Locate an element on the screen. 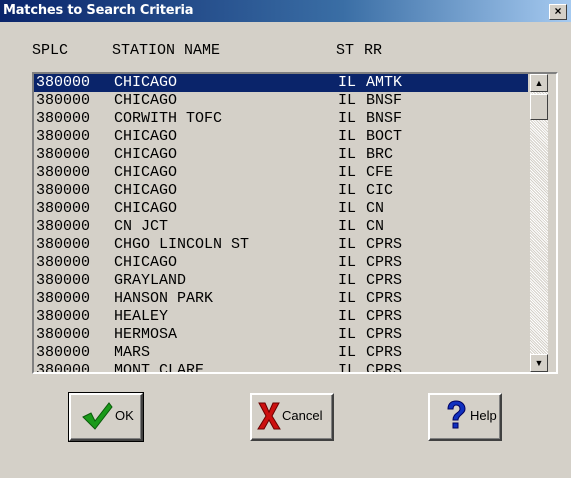  table-row: 380000 CHICAGO IL AMTK is located at coordinates (281, 83).